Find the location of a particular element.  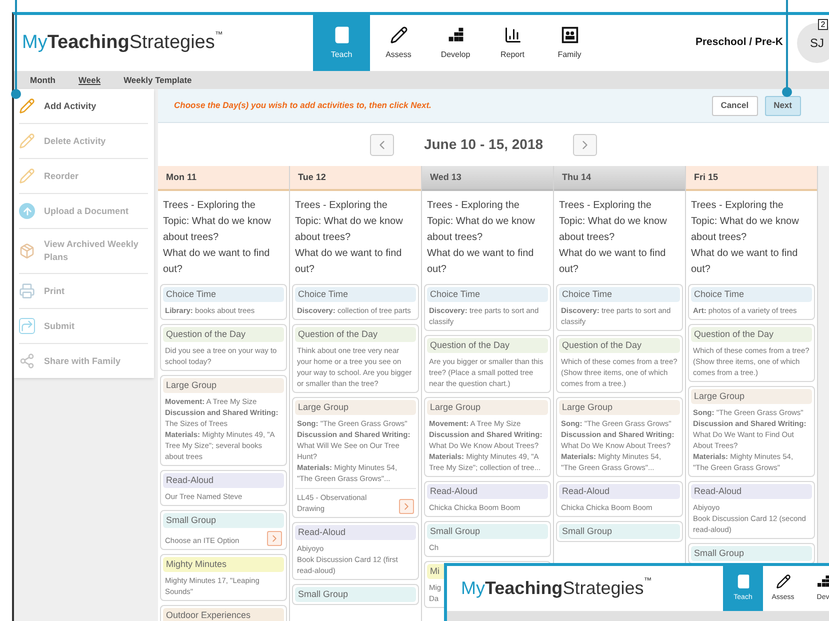

action-button: Cancel is located at coordinates (735, 106).